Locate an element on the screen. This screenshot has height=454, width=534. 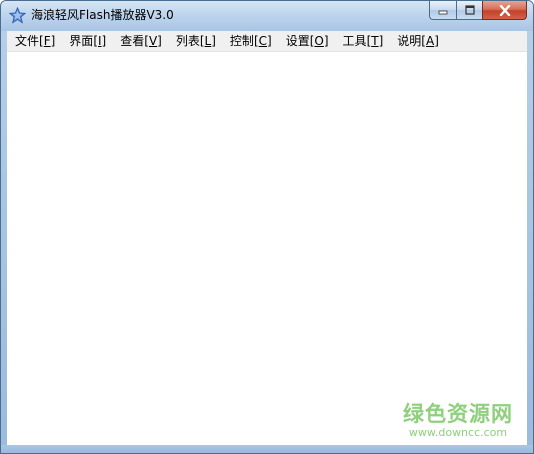
close-icon is located at coordinates (504, 10).